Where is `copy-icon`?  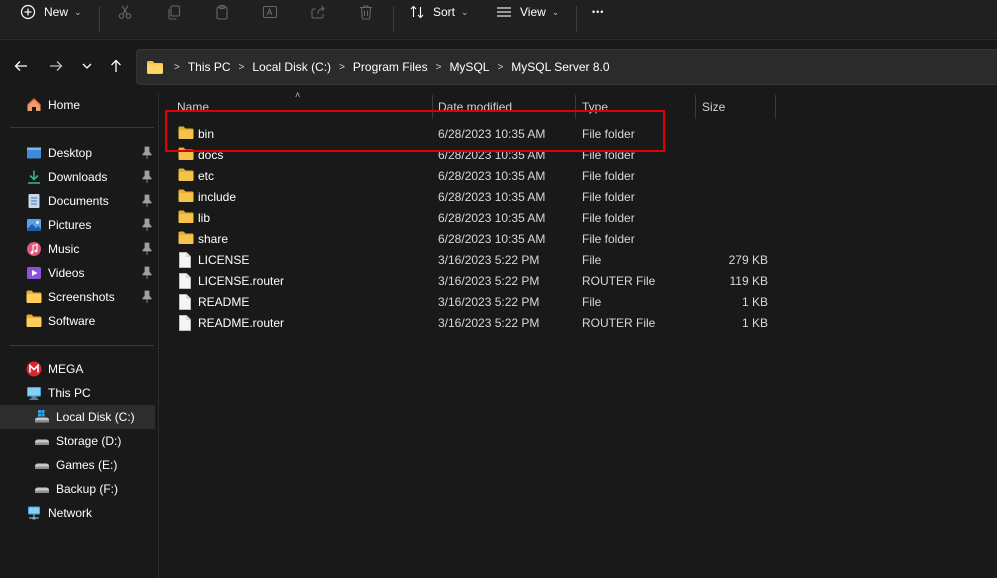
copy-icon is located at coordinates (174, 12).